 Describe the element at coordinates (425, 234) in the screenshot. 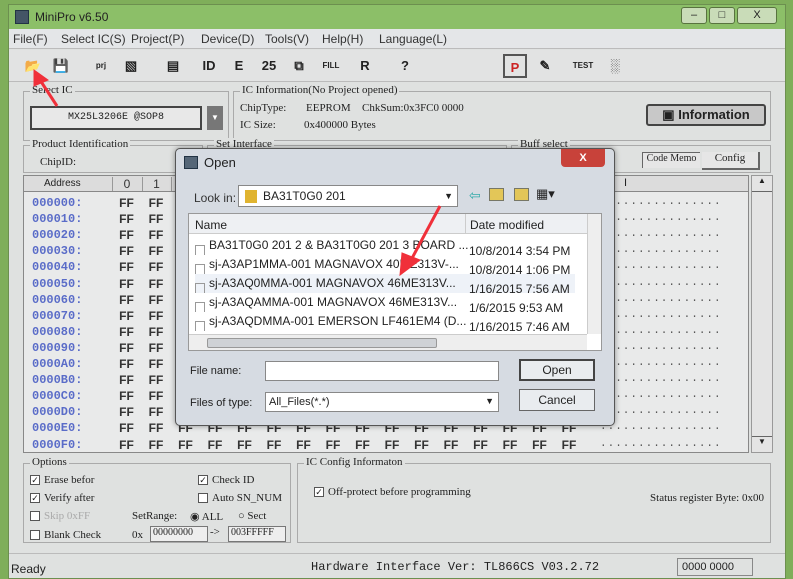

I see `red-arrow-file` at that location.